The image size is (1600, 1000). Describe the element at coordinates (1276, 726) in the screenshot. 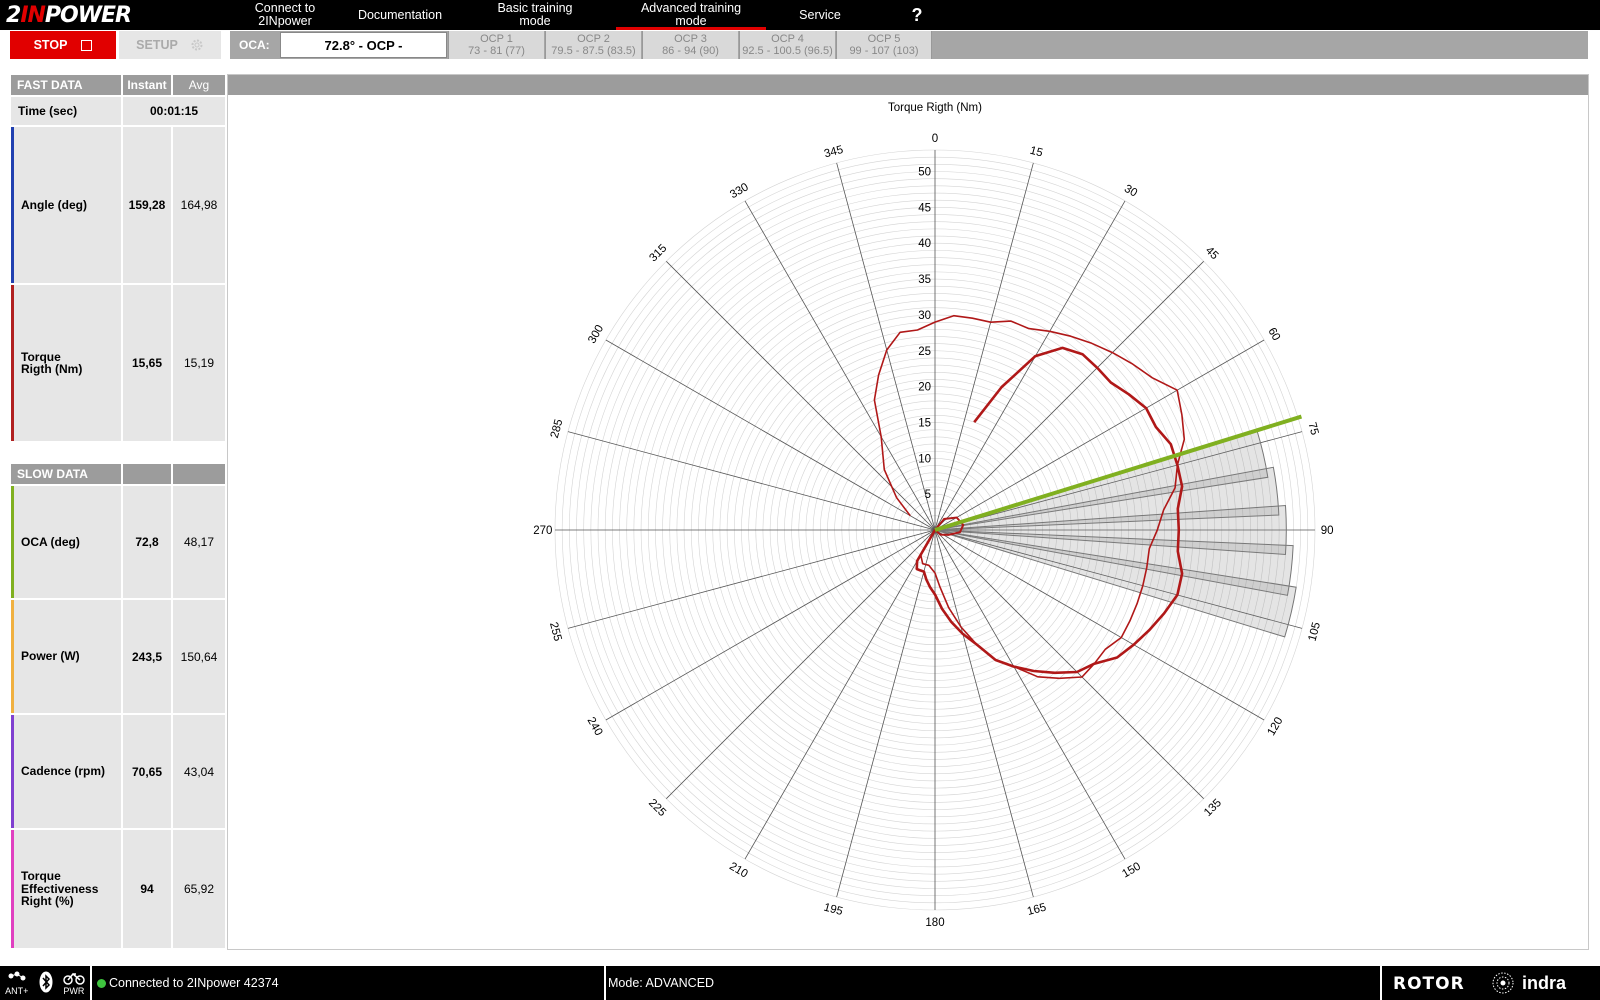

I see `angle-tick-label: 120` at that location.